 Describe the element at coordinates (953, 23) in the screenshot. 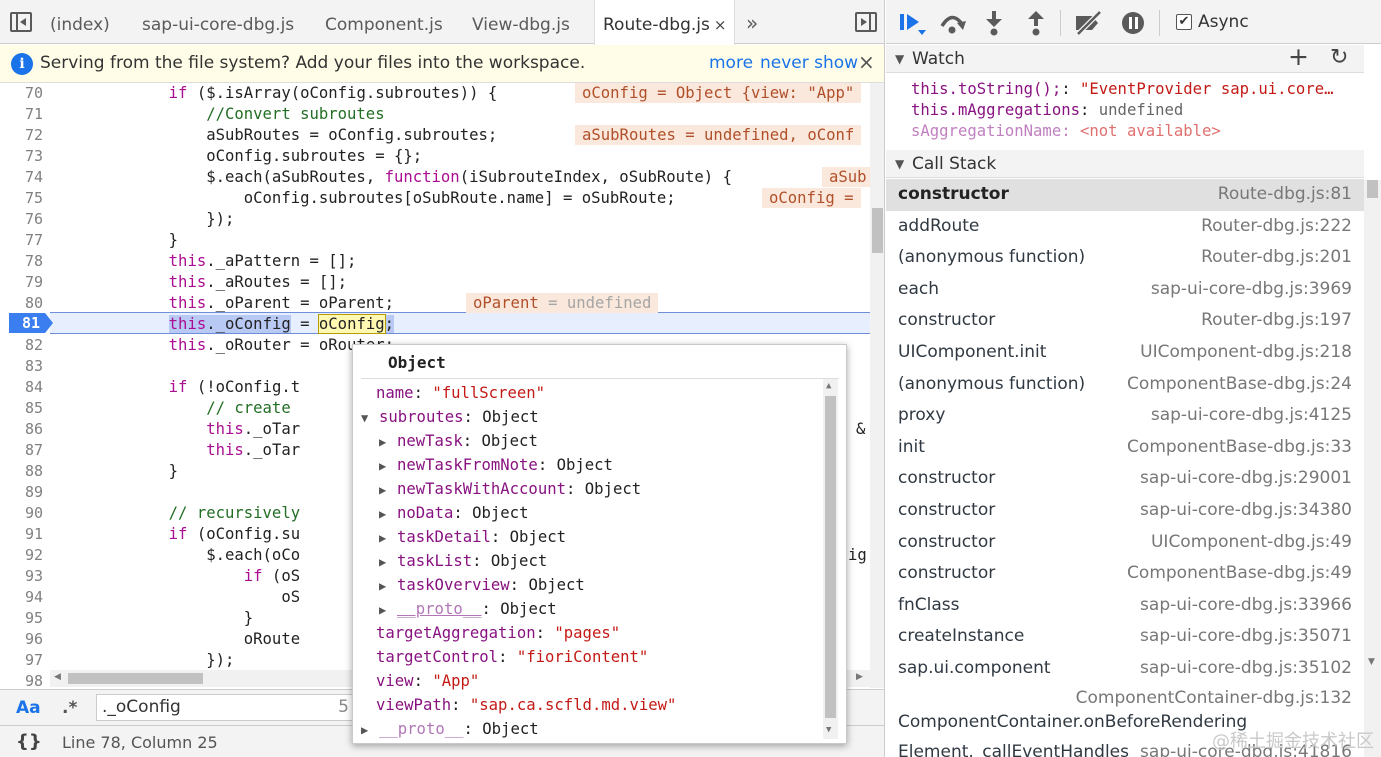

I see `step-over-icon` at that location.